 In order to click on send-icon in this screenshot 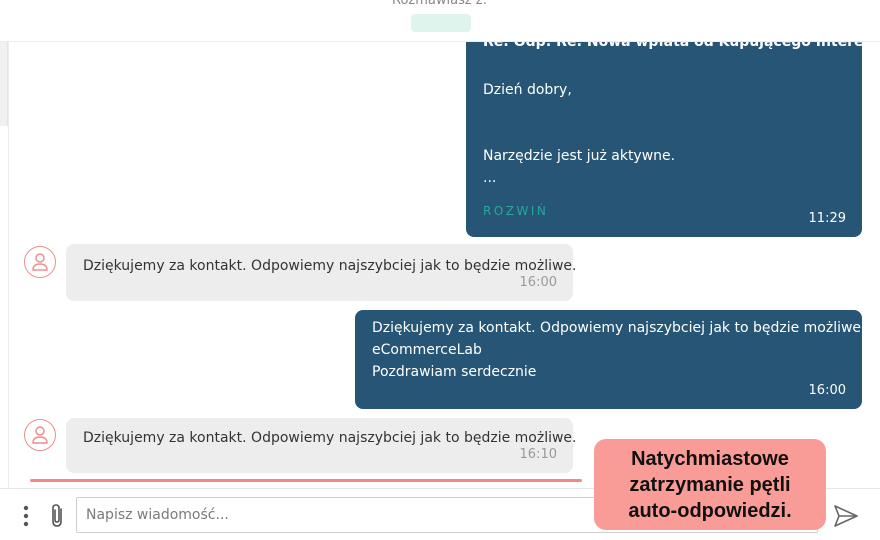, I will do `click(846, 516)`.